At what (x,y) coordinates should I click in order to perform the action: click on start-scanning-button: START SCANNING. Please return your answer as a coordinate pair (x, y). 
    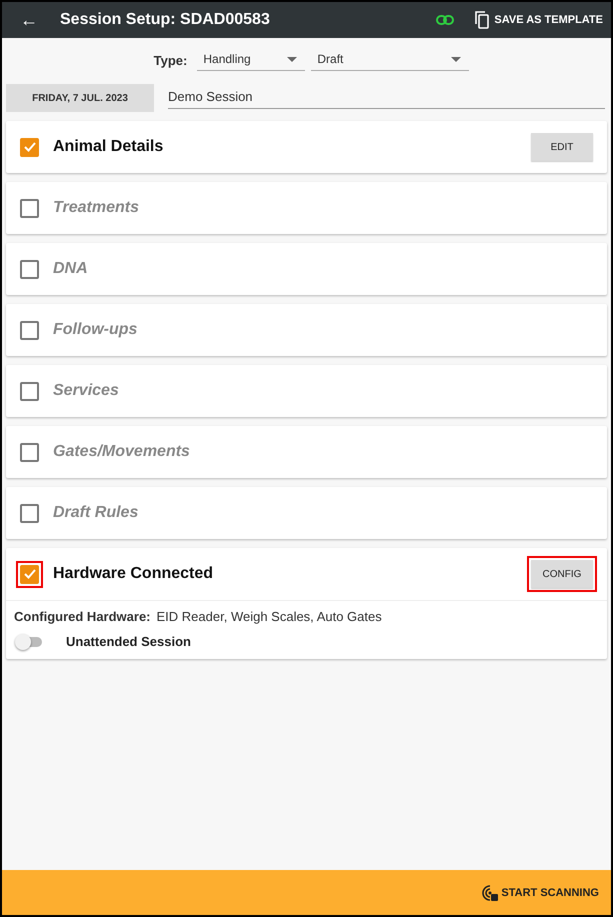
    Looking at the image, I should click on (540, 893).